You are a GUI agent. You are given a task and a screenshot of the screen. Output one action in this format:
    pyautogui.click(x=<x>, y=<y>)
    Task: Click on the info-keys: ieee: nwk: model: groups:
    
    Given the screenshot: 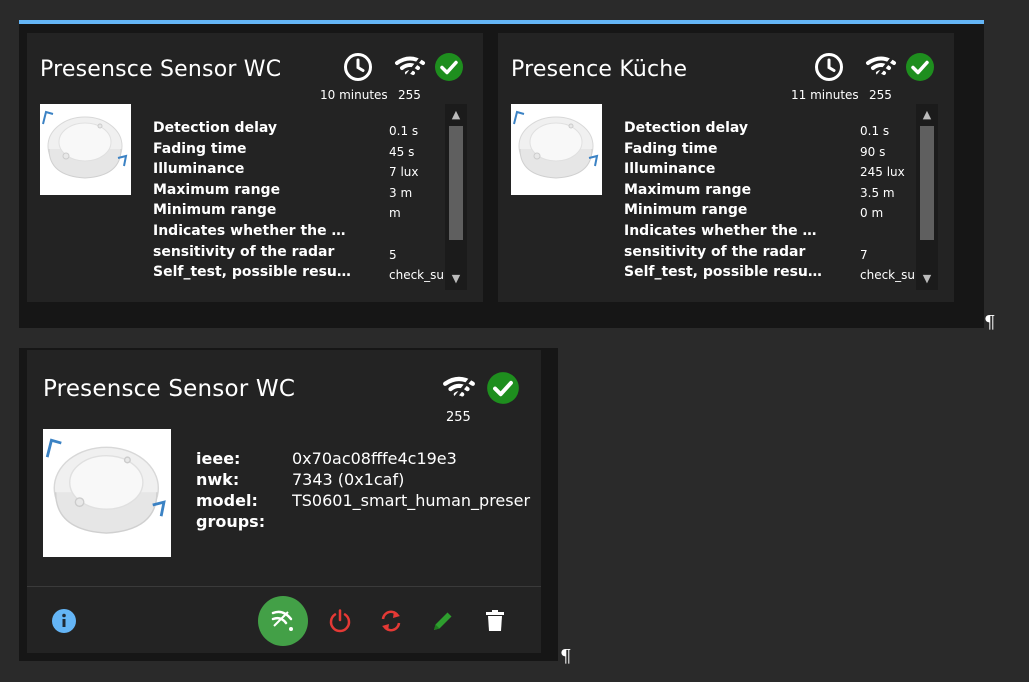 What is the action you would take?
    pyautogui.click(x=243, y=490)
    